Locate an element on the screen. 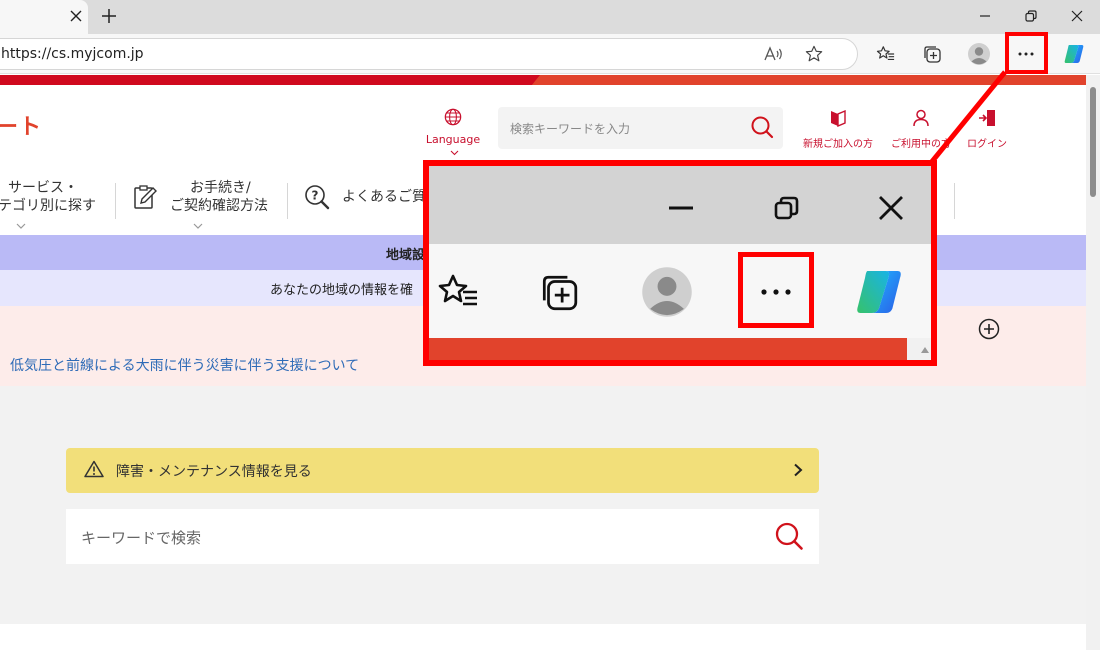  tab-close-button is located at coordinates (76, 16).